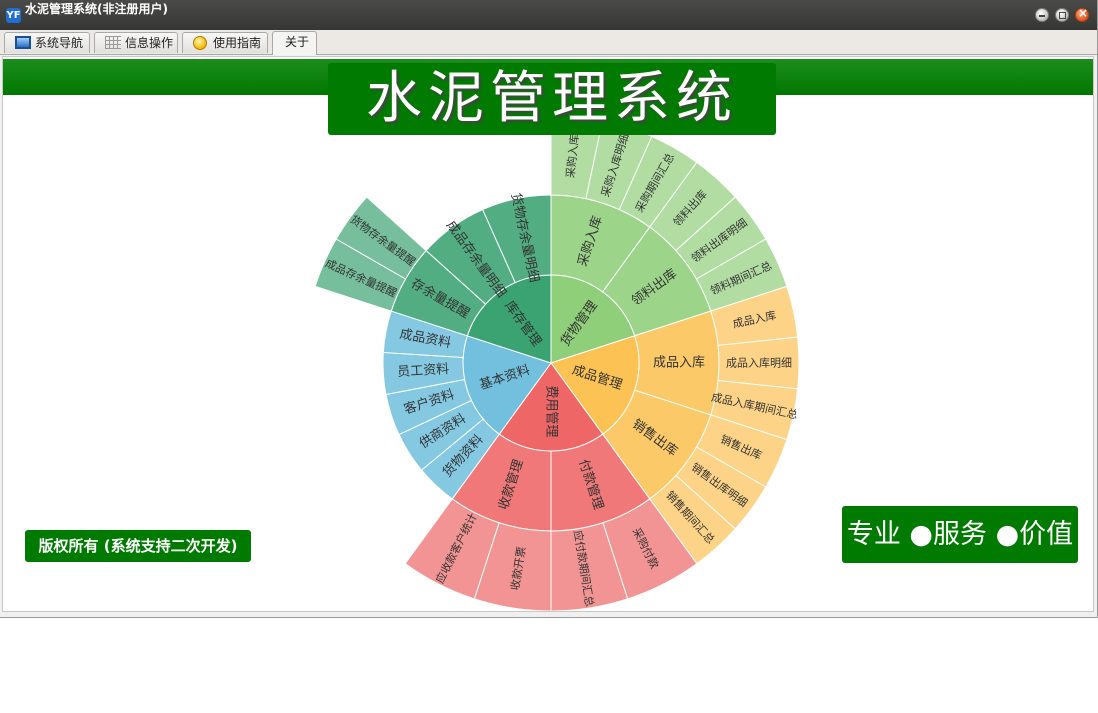 The height and width of the screenshot is (713, 1098). What do you see at coordinates (1082, 14) in the screenshot?
I see `close-button` at bounding box center [1082, 14].